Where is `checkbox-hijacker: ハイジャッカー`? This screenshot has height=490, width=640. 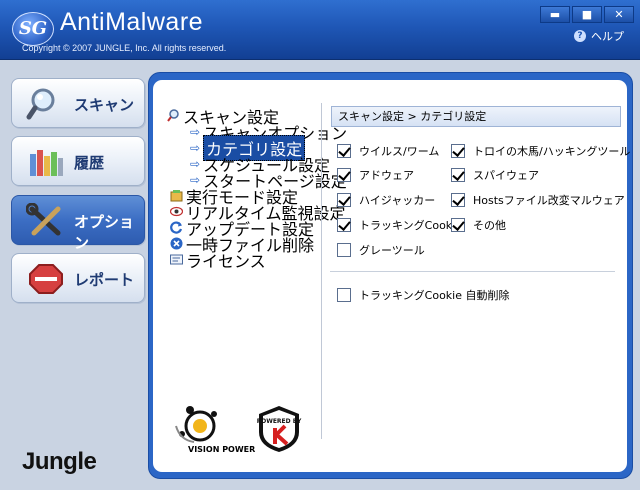 checkbox-hijacker: ハイジャッカー is located at coordinates (386, 200).